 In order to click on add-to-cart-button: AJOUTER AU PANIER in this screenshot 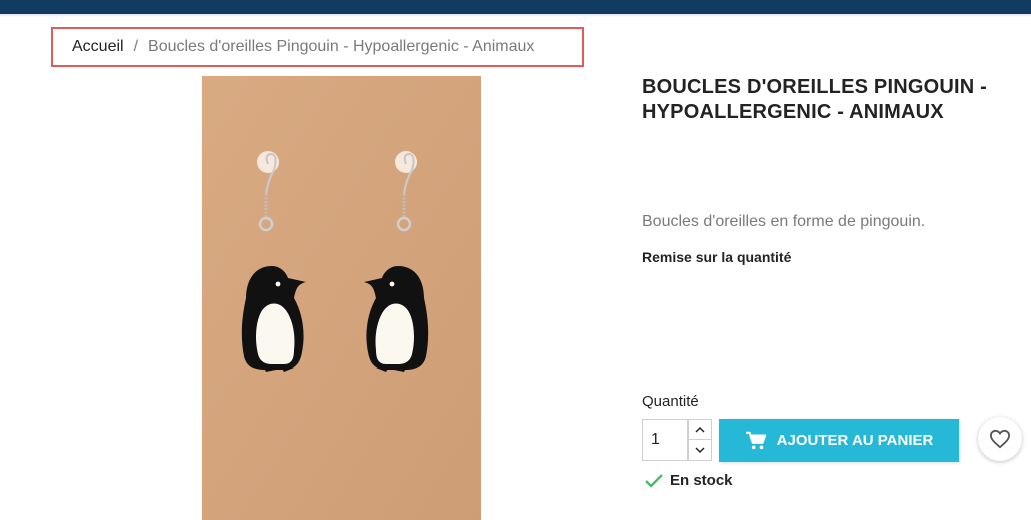, I will do `click(839, 440)`.